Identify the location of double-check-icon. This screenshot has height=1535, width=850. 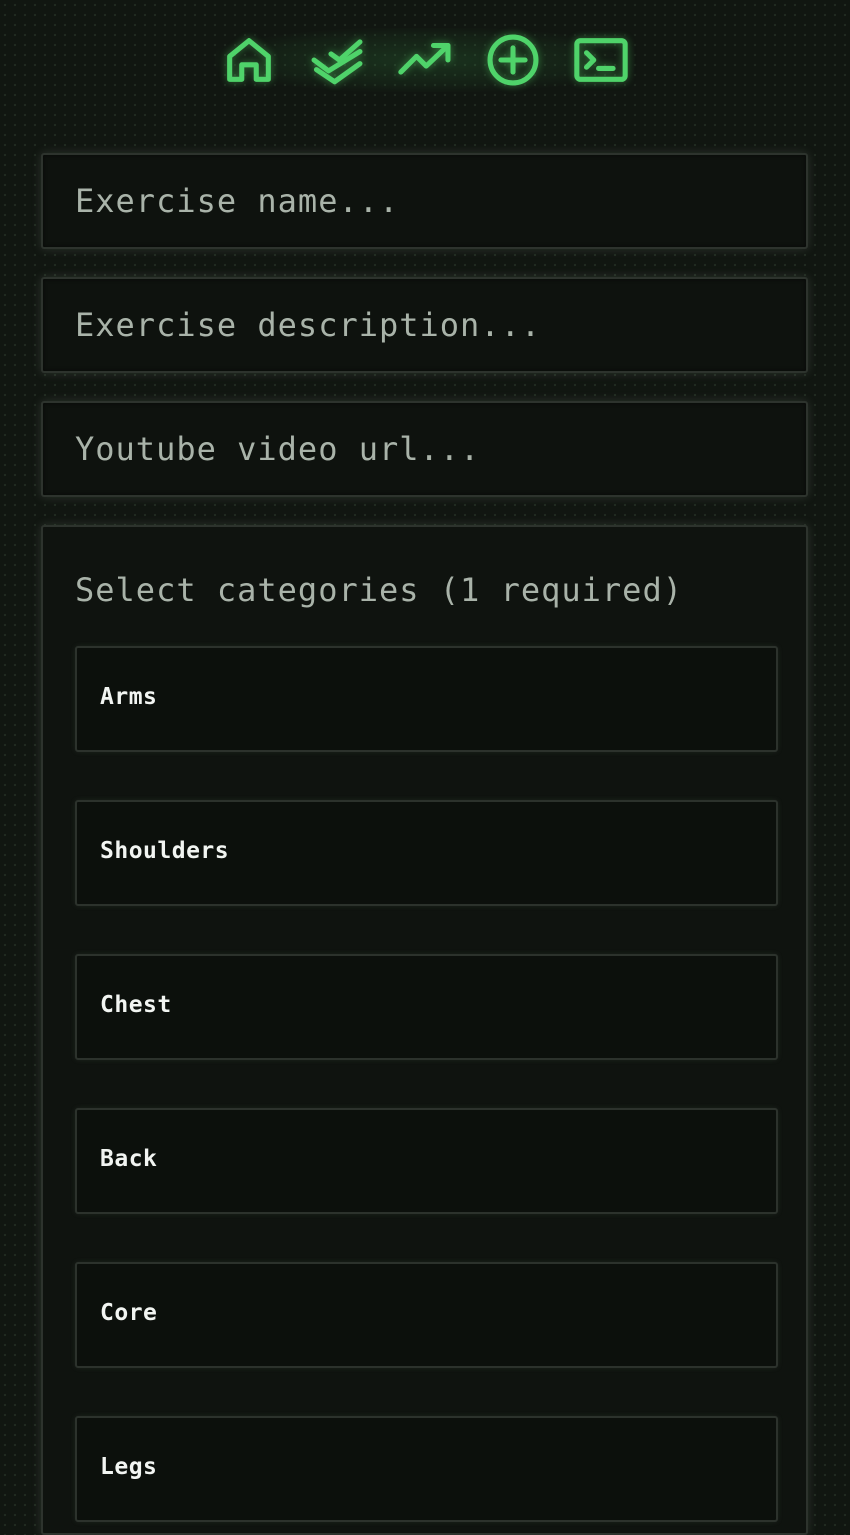
(337, 62).